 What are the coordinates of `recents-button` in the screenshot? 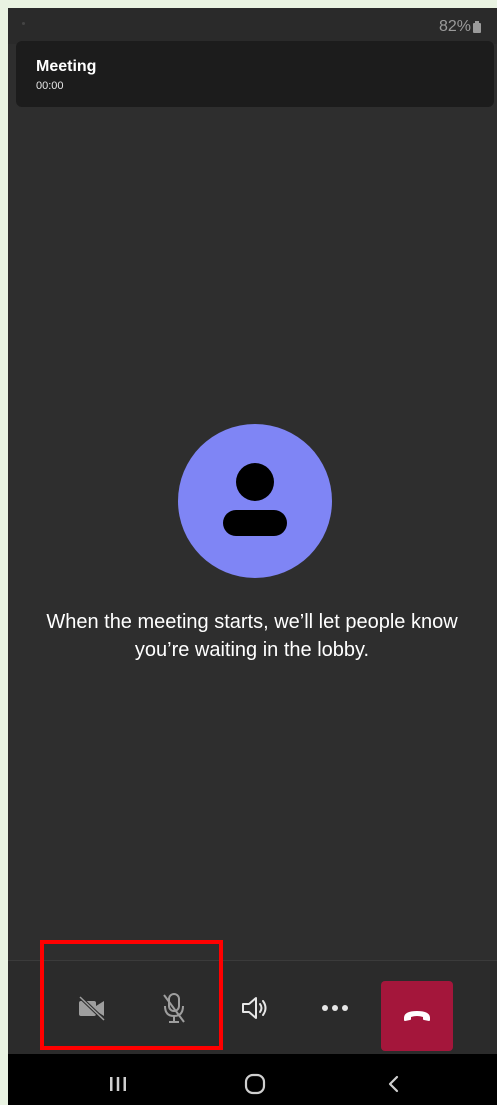 It's located at (118, 1079).